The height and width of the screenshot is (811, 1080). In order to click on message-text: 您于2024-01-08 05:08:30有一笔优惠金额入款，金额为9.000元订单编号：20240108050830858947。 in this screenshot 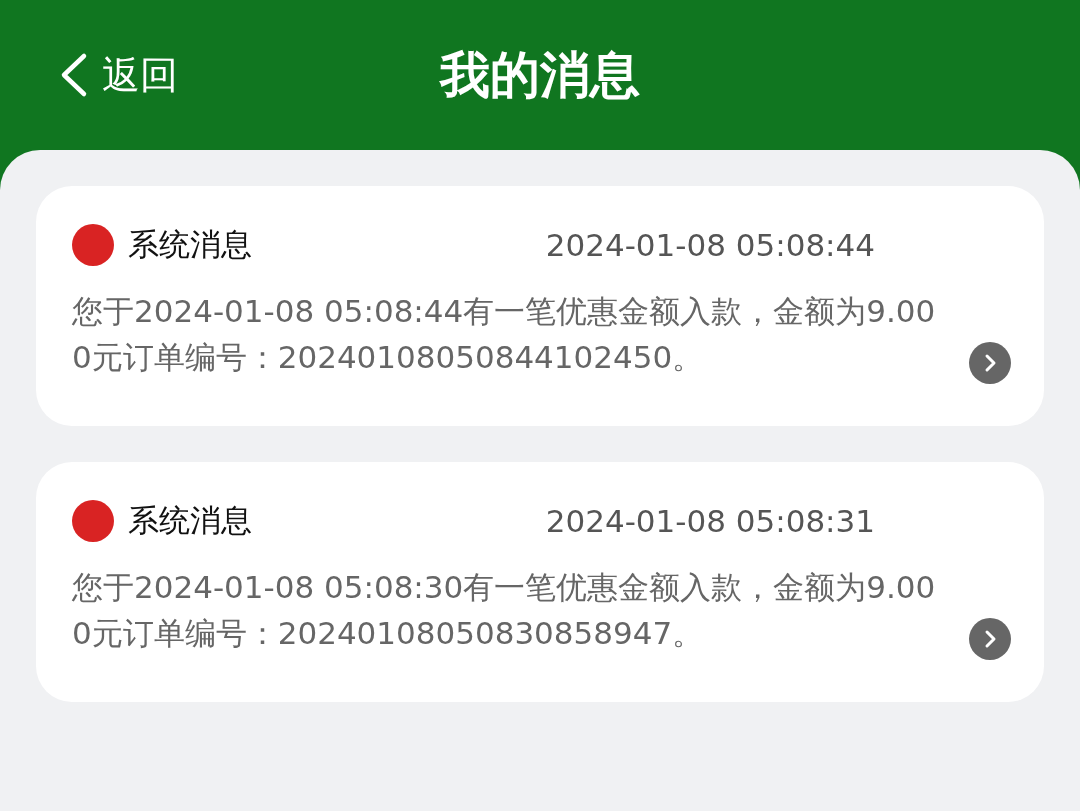, I will do `click(504, 610)`.